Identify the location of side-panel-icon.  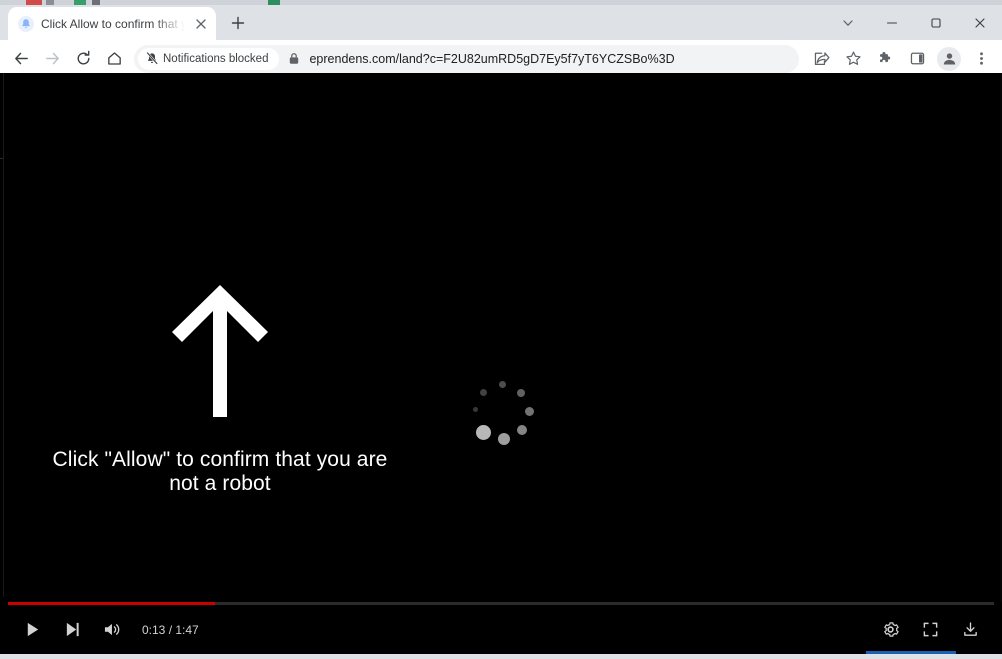
(917, 58).